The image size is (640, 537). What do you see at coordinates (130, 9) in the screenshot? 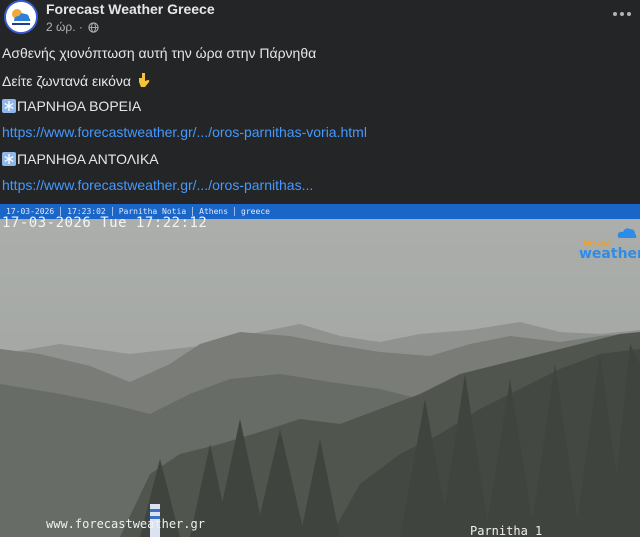
I see `page-name: Forecast Weather Greece` at bounding box center [130, 9].